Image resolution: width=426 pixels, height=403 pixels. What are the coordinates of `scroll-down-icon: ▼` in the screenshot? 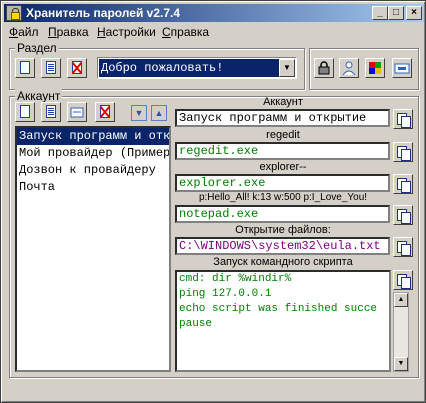 It's located at (401, 364).